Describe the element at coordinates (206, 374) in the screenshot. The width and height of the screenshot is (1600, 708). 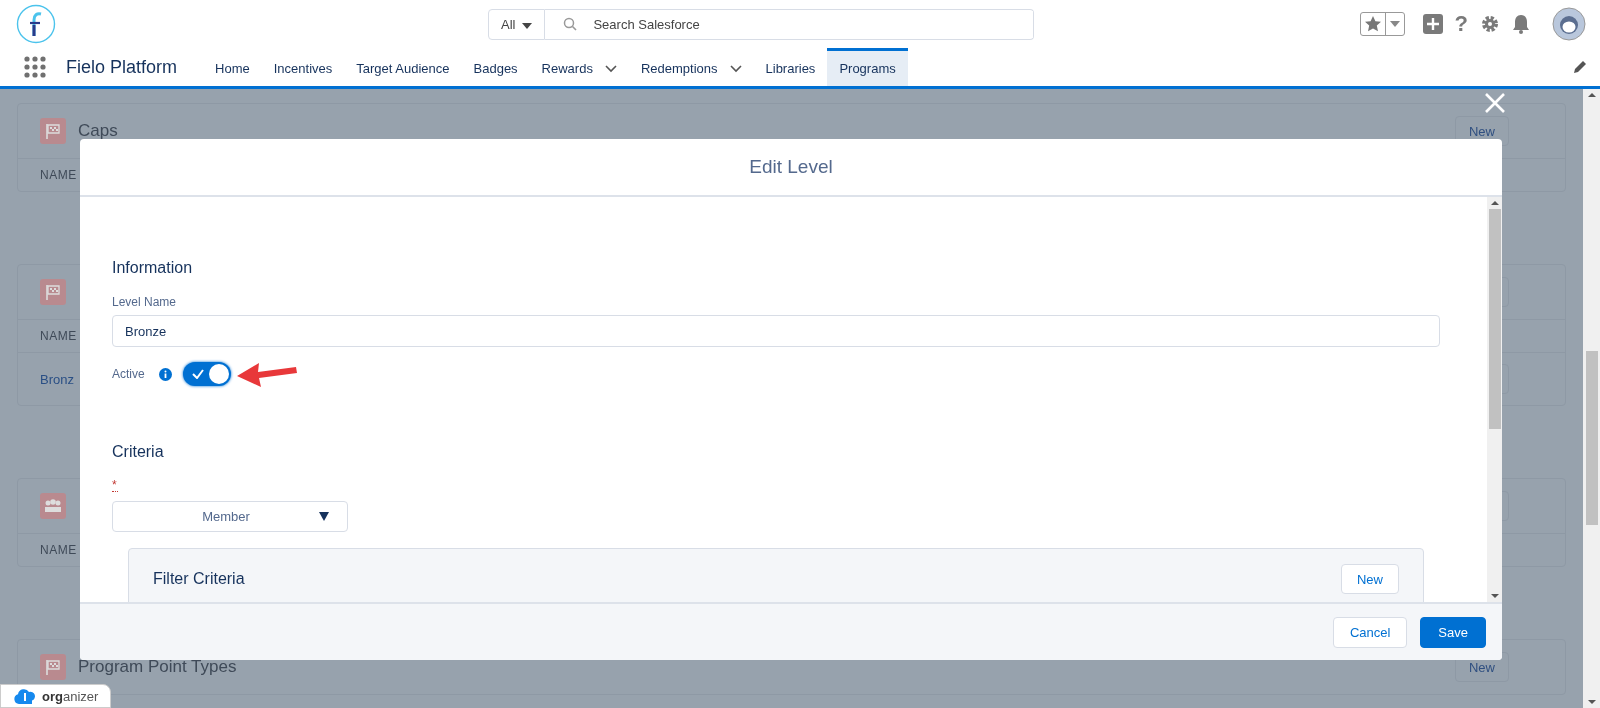
I see `active-toggle` at that location.